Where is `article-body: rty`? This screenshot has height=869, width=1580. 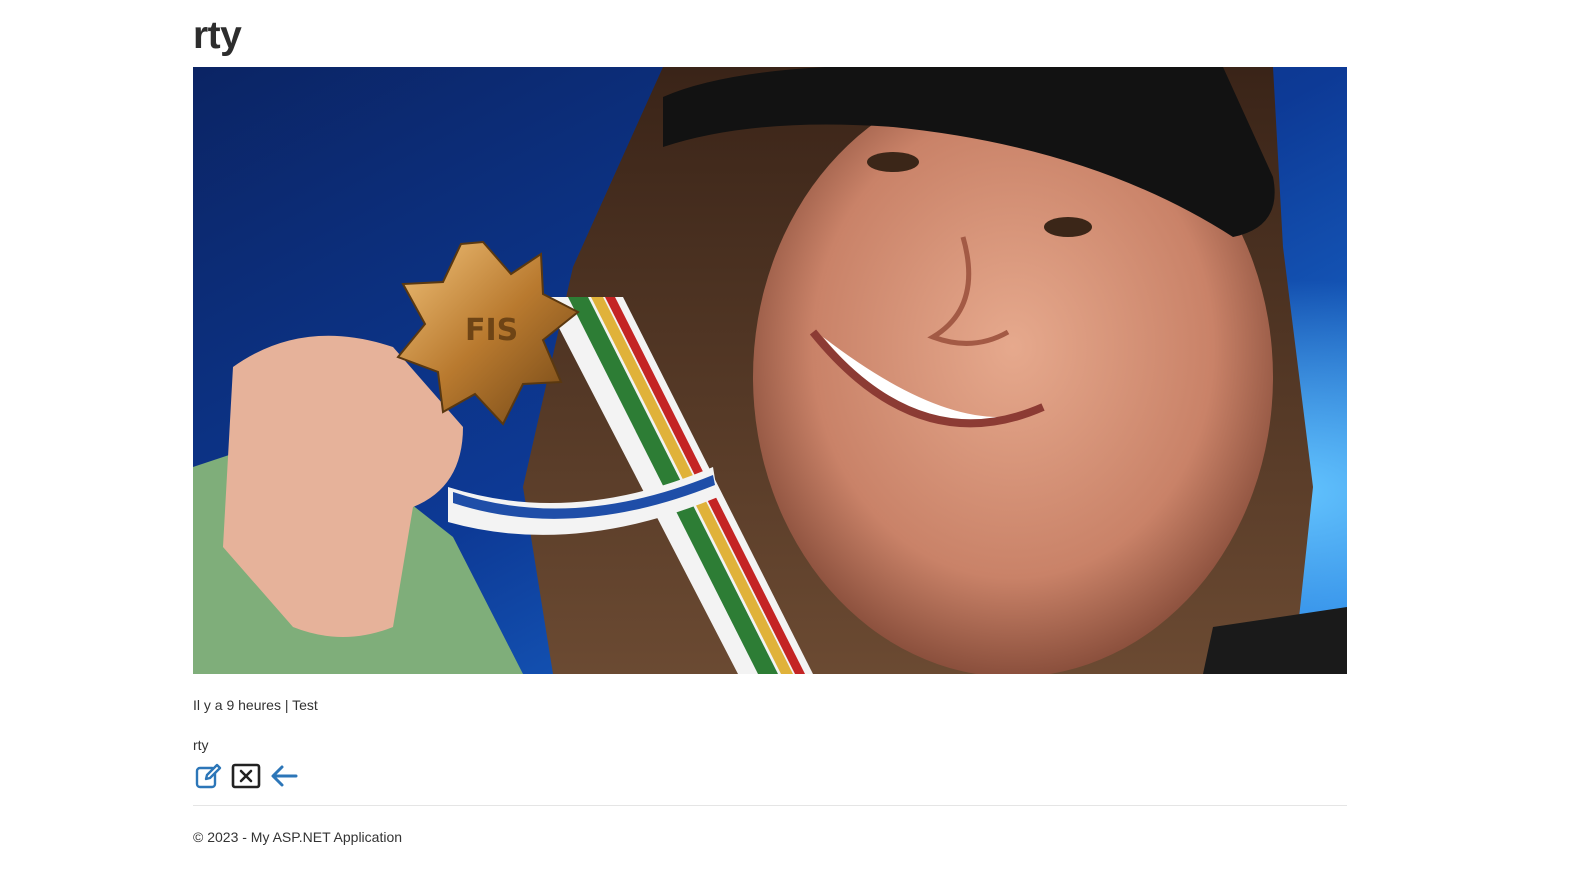 article-body: rty is located at coordinates (201, 745).